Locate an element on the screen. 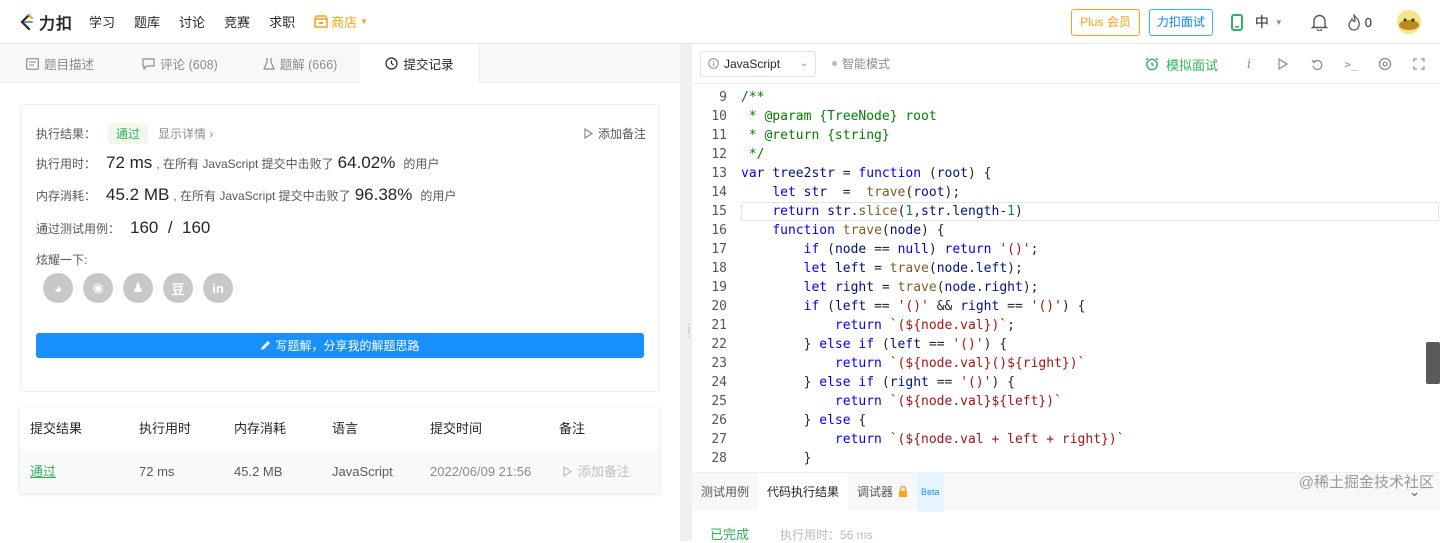  bell-icon is located at coordinates (1320, 22).